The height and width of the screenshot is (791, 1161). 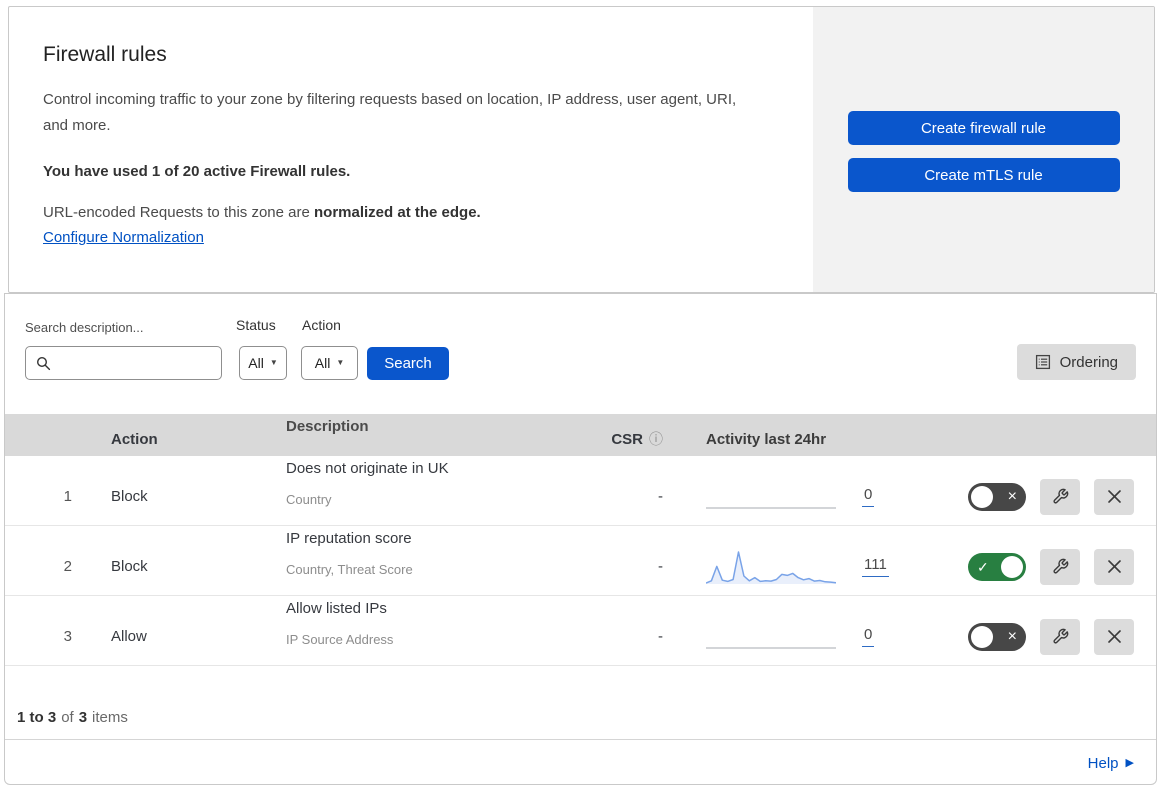 What do you see at coordinates (67, 566) in the screenshot?
I see `rule-priority: 2` at bounding box center [67, 566].